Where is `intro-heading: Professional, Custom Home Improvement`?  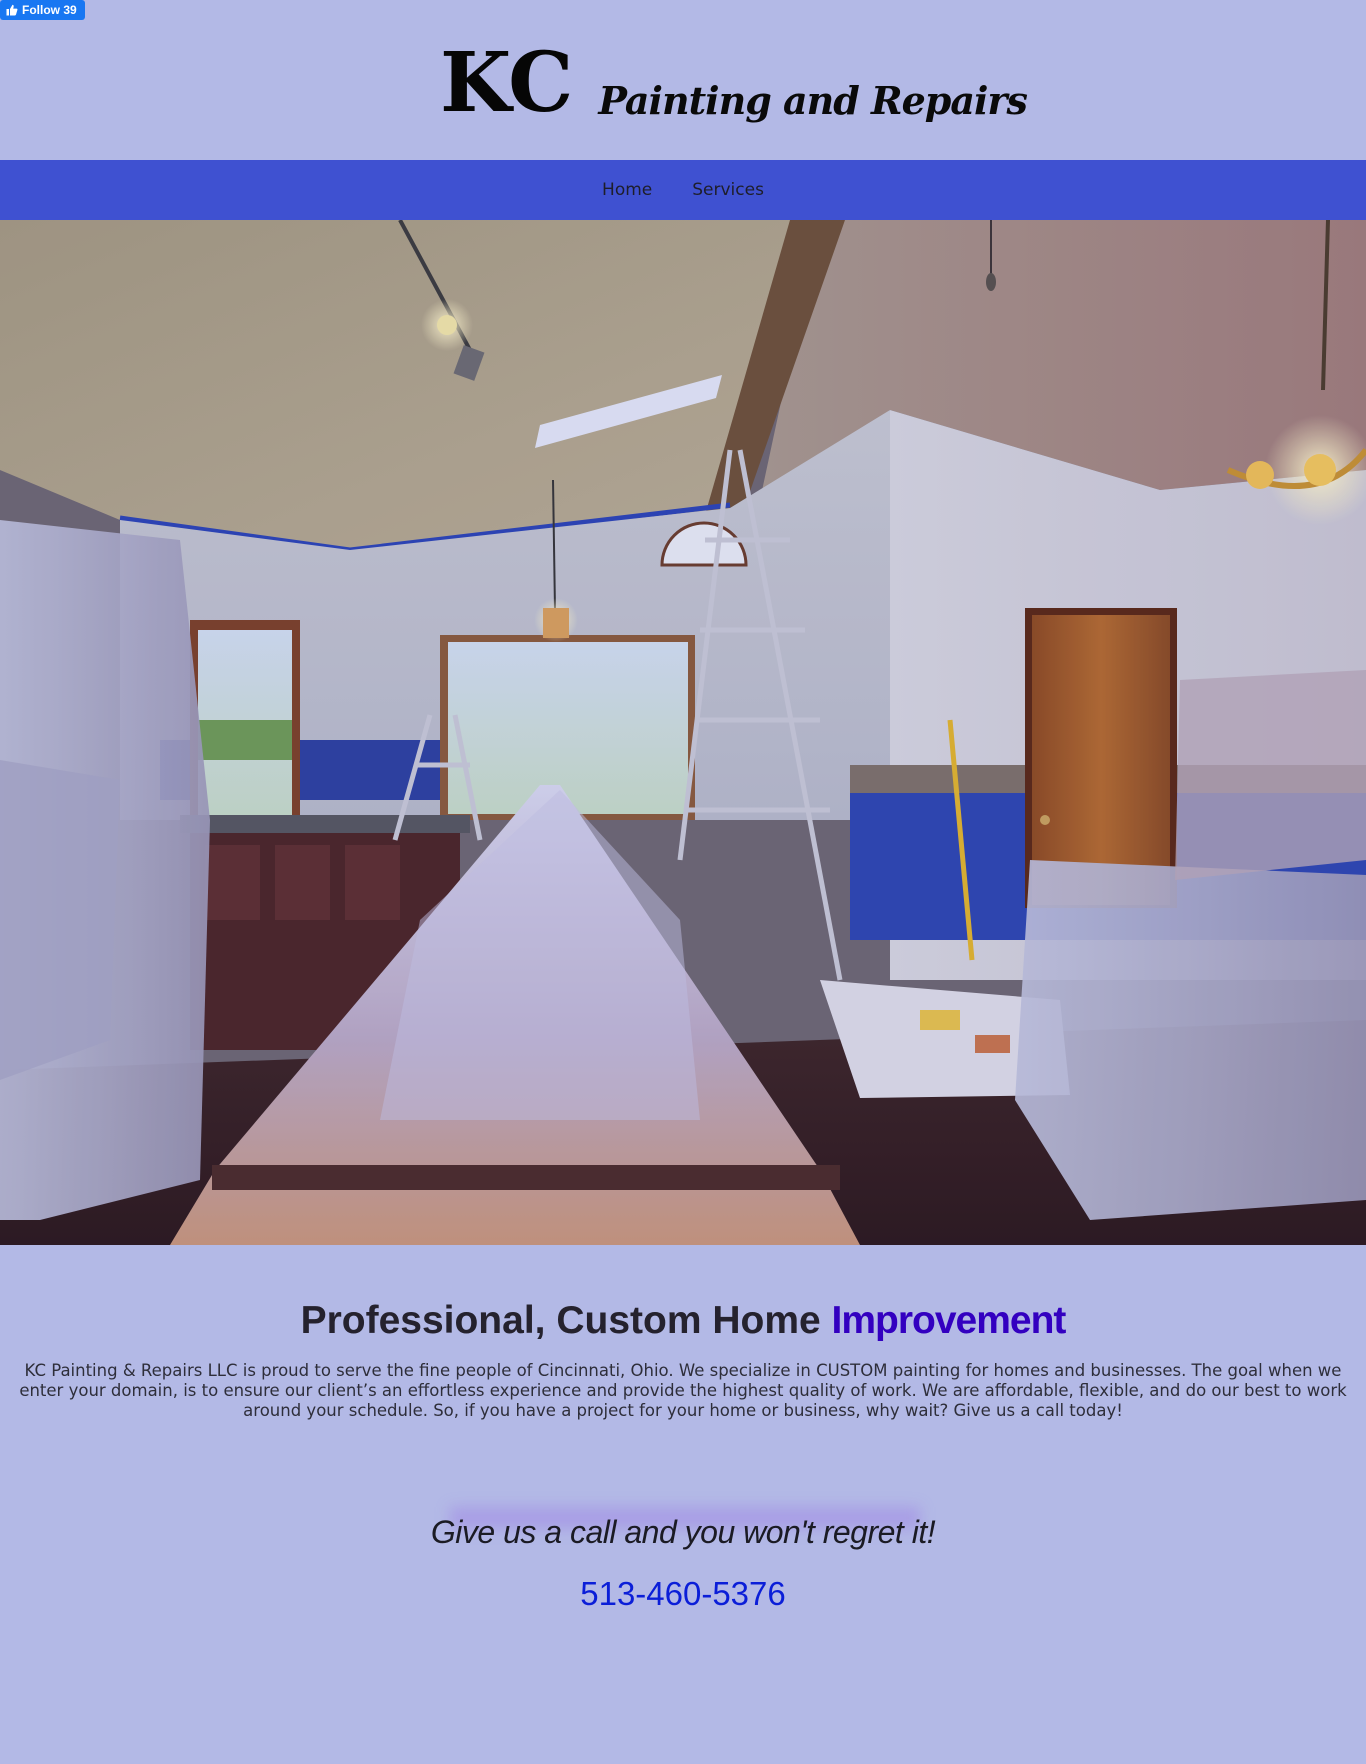 intro-heading: Professional, Custom Home Improvement is located at coordinates (683, 1321).